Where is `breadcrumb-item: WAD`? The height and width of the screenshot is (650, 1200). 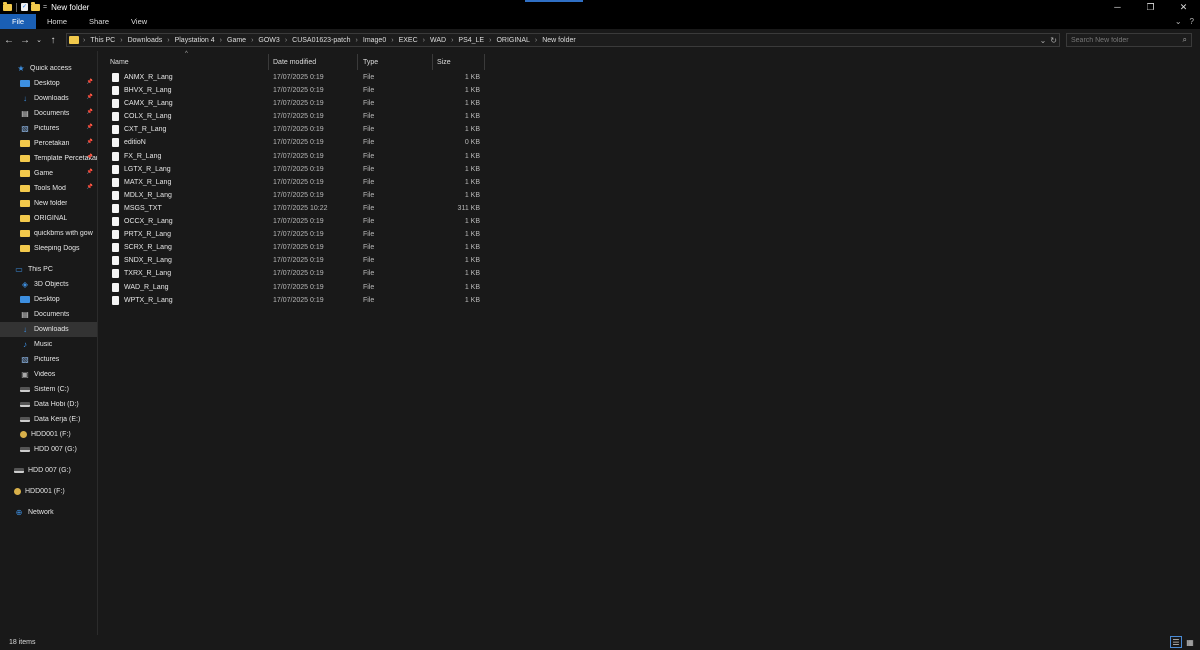
breadcrumb-item: WAD is located at coordinates (438, 40).